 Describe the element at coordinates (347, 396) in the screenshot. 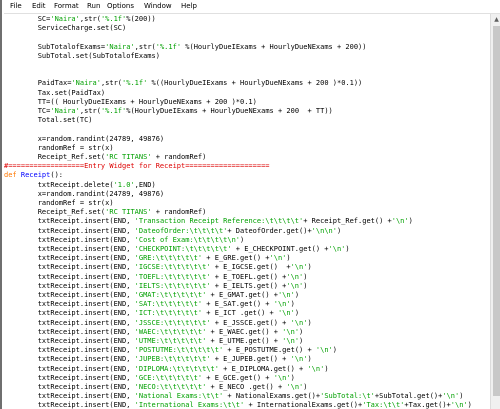

I see `code-token: 'SubTotal:\t'` at that location.